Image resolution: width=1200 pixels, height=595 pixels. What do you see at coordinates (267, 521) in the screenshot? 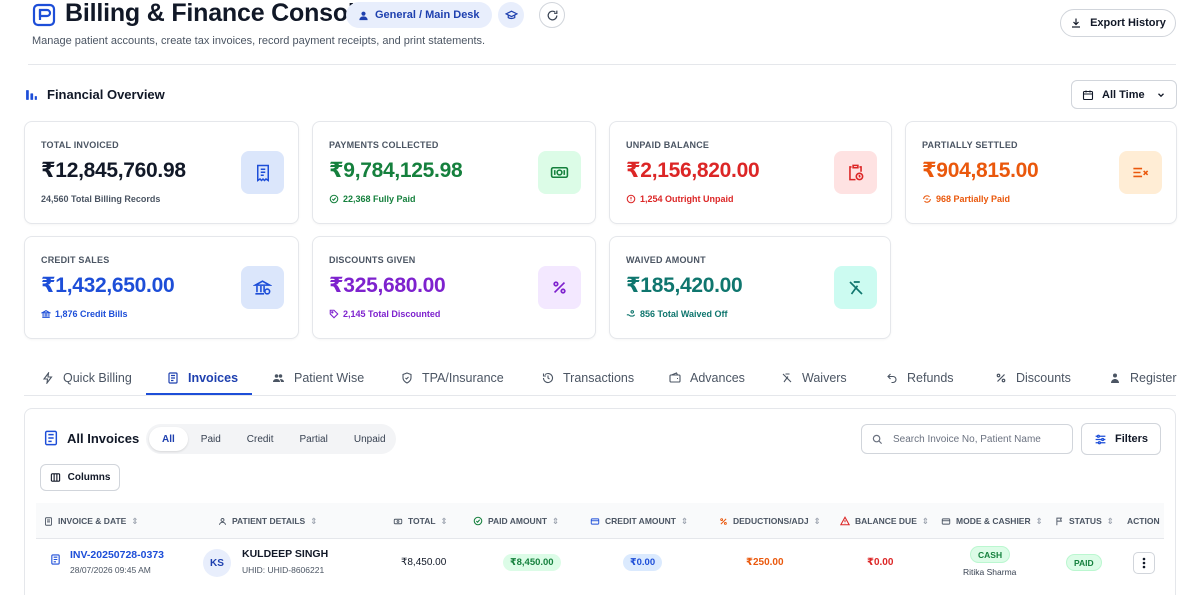
I see `column-patient-details: PATIENT DETAILS ⇕` at bounding box center [267, 521].